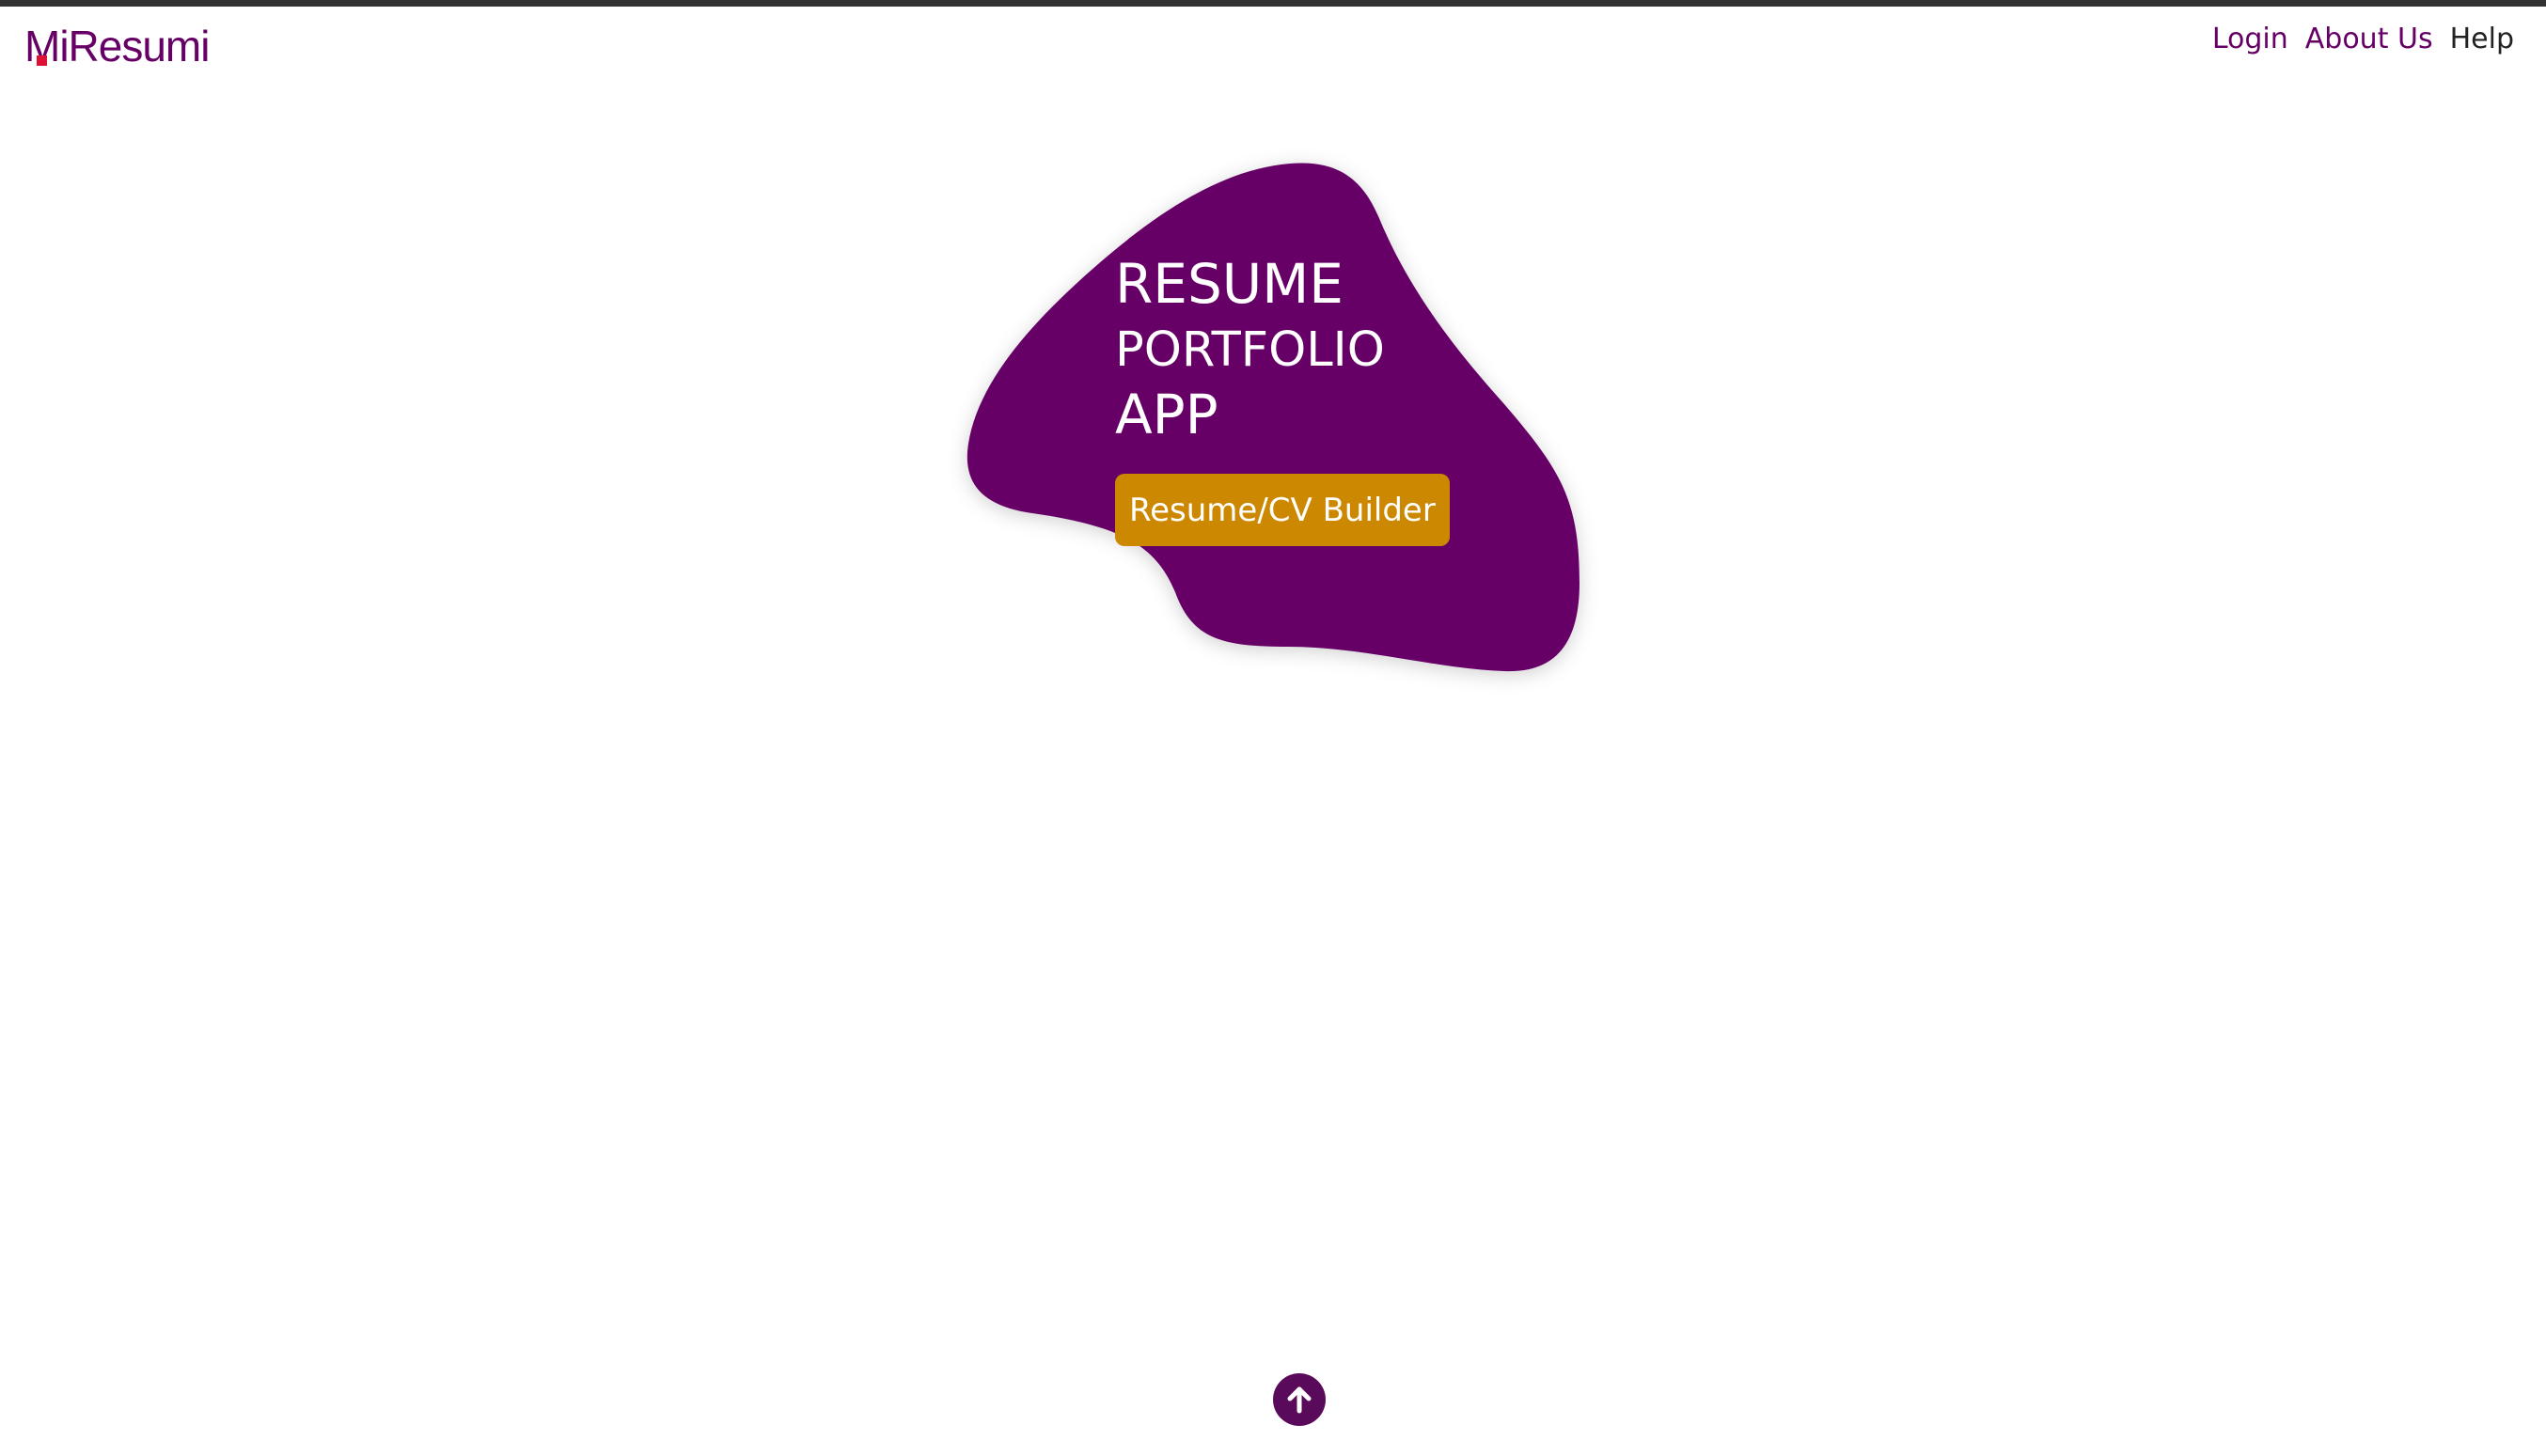 The height and width of the screenshot is (1456, 2546). I want to click on hero-headline: RESUME PORTFOLIO APP, so click(1250, 349).